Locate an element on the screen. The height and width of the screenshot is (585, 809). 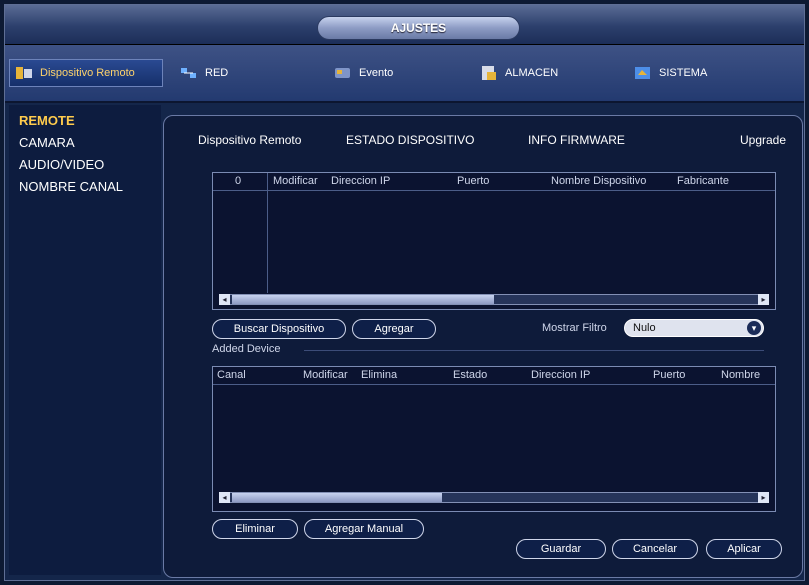
window-title: AJUSTES is located at coordinates (418, 28).